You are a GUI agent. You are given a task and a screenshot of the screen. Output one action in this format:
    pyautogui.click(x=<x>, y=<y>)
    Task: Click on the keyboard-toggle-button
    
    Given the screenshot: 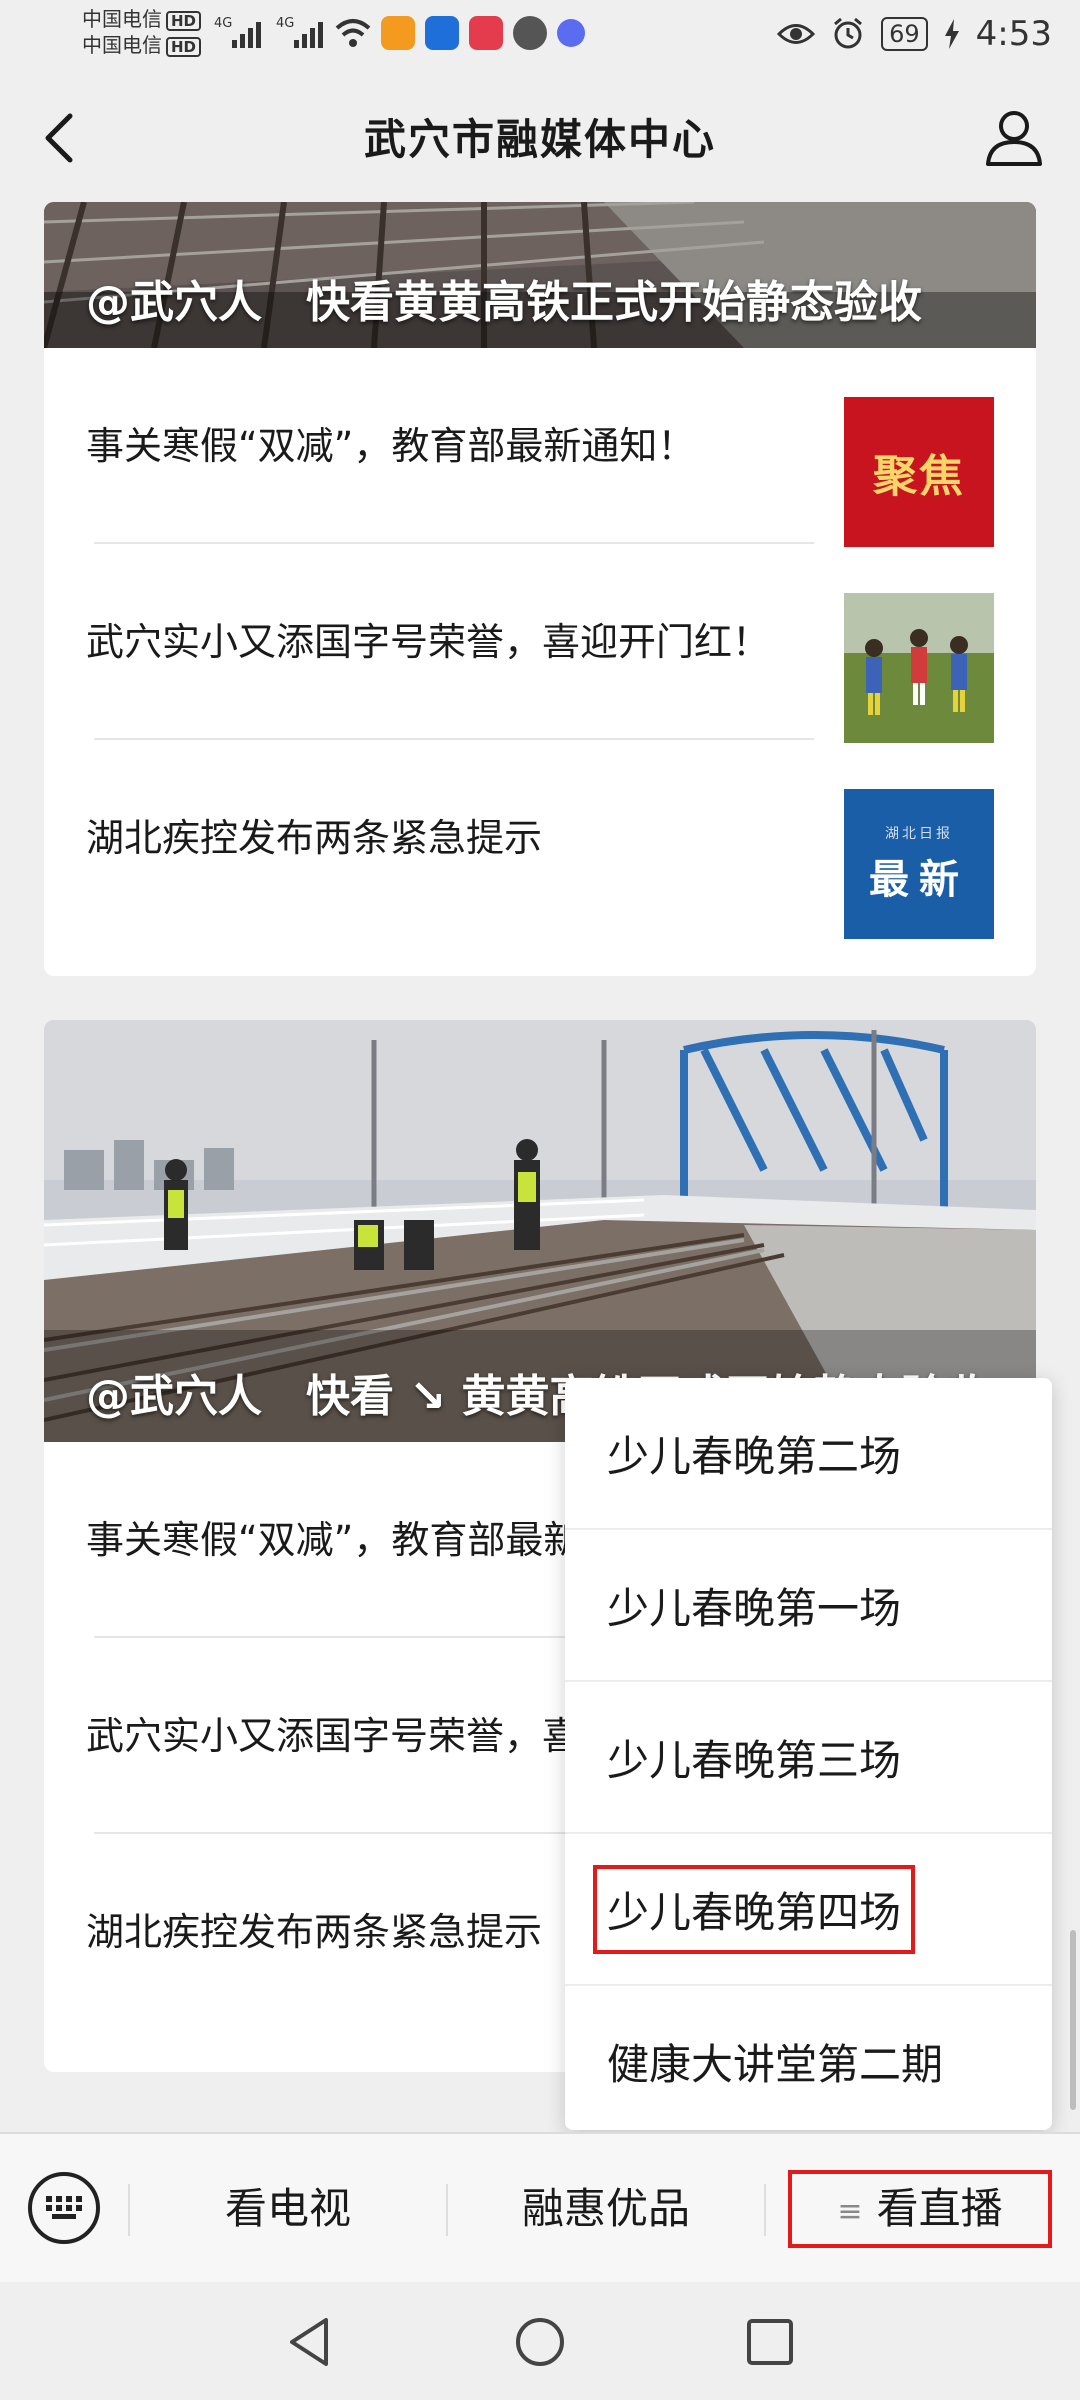 What is the action you would take?
    pyautogui.click(x=64, y=2208)
    